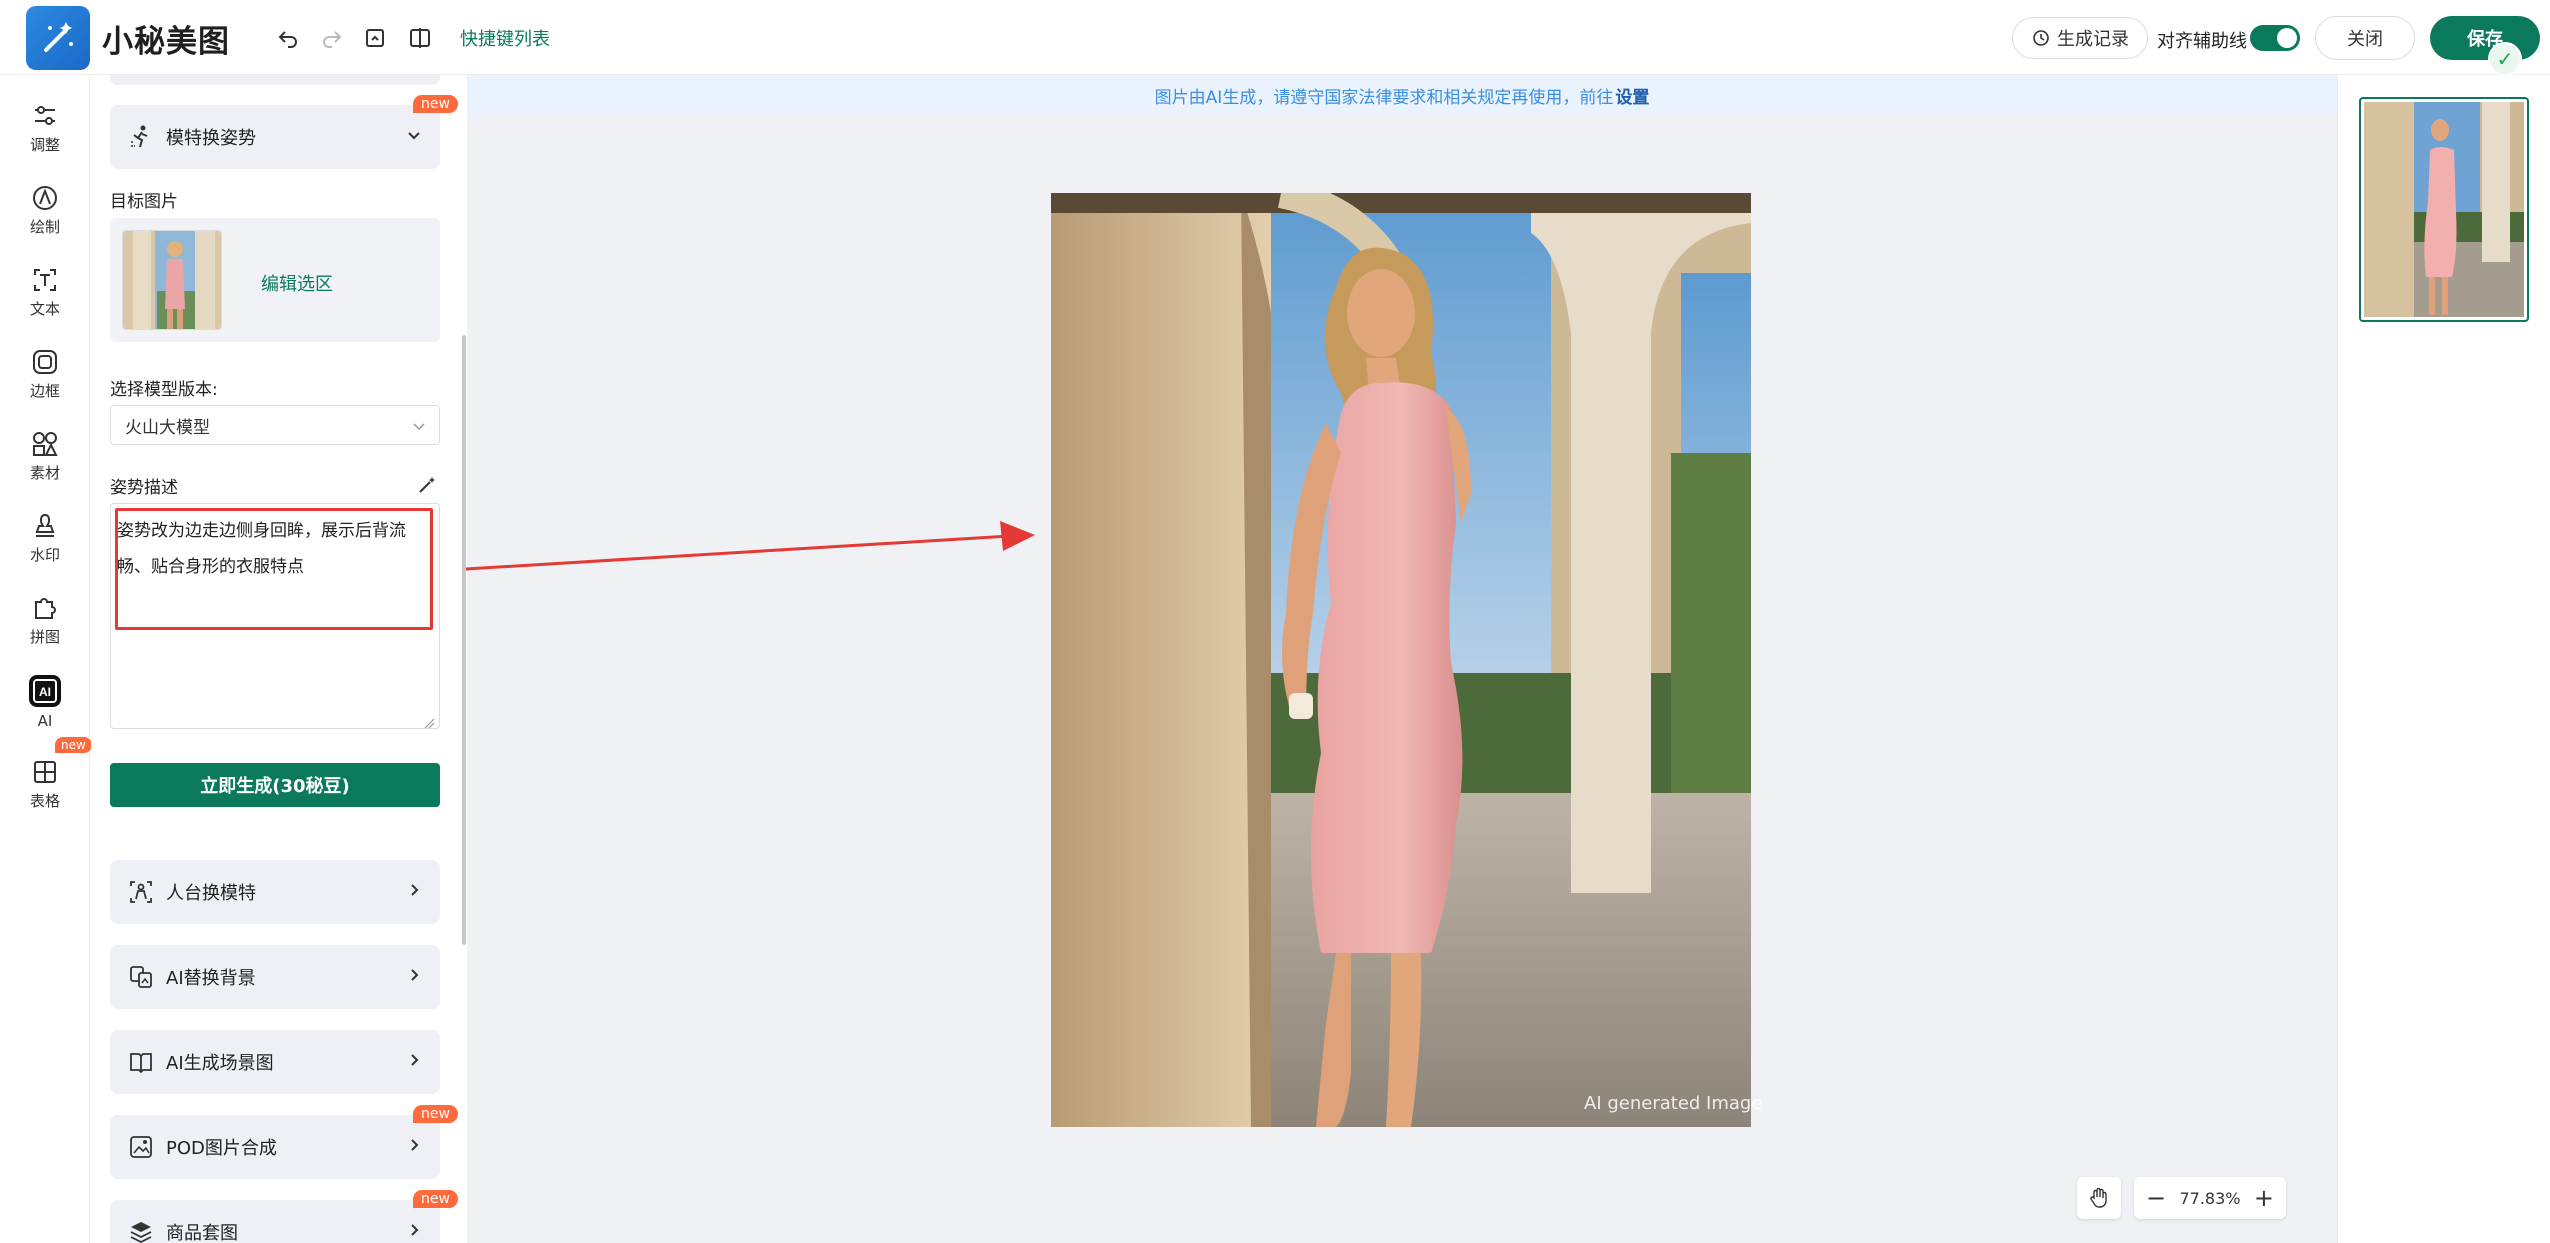 The image size is (2550, 1243). I want to click on annotation-highlight-box, so click(274, 569).